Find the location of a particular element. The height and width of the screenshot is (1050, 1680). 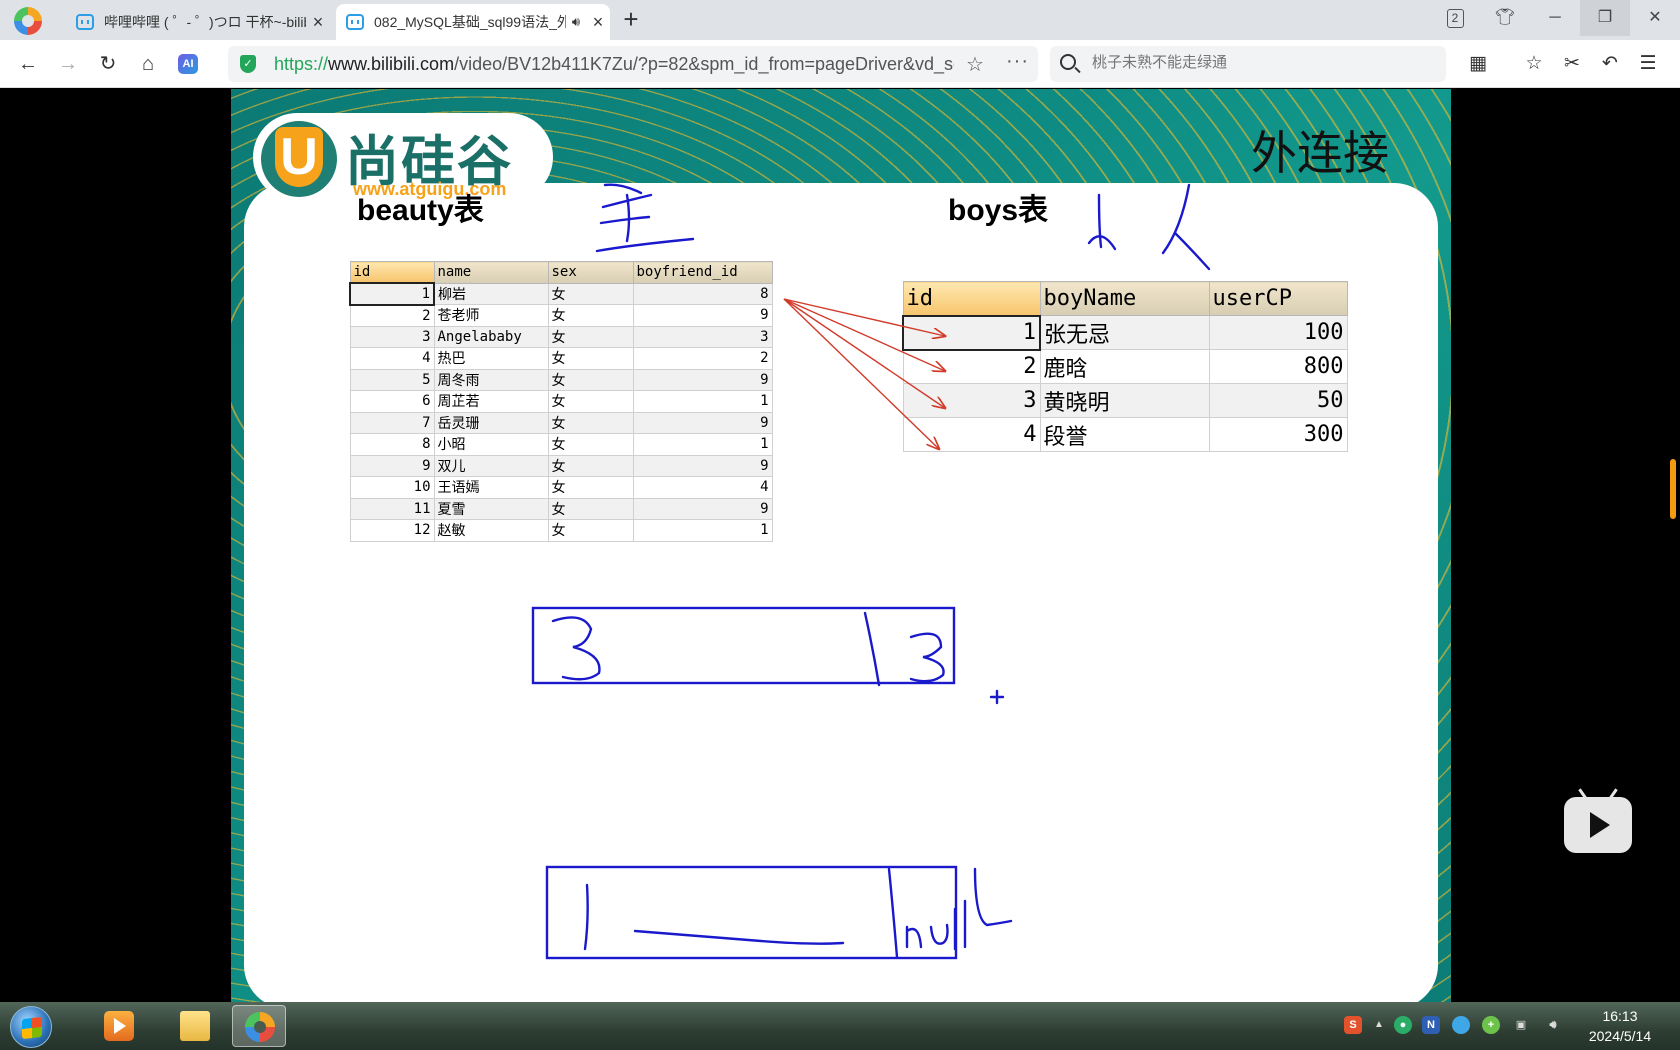

reload-icon: ↻ is located at coordinates (108, 64).